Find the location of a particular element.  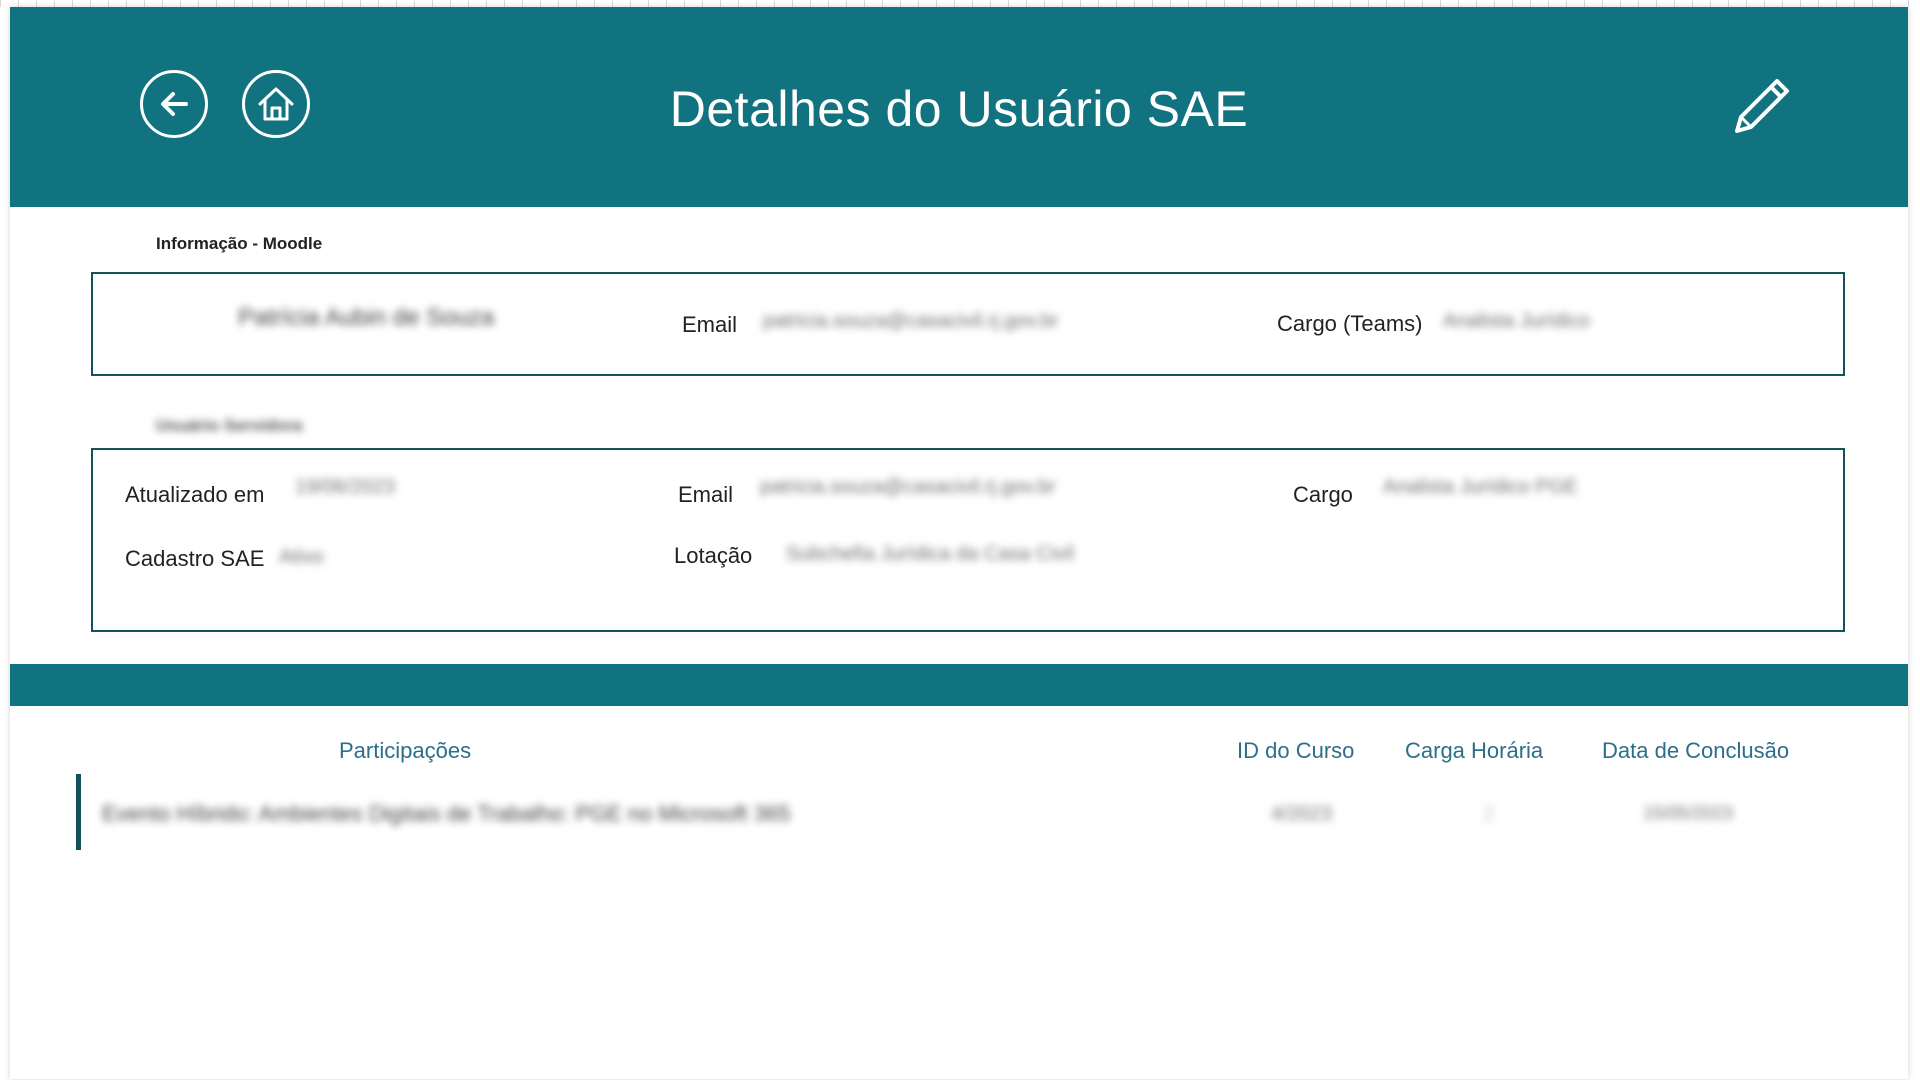

top-dotted-border is located at coordinates (960, 3).